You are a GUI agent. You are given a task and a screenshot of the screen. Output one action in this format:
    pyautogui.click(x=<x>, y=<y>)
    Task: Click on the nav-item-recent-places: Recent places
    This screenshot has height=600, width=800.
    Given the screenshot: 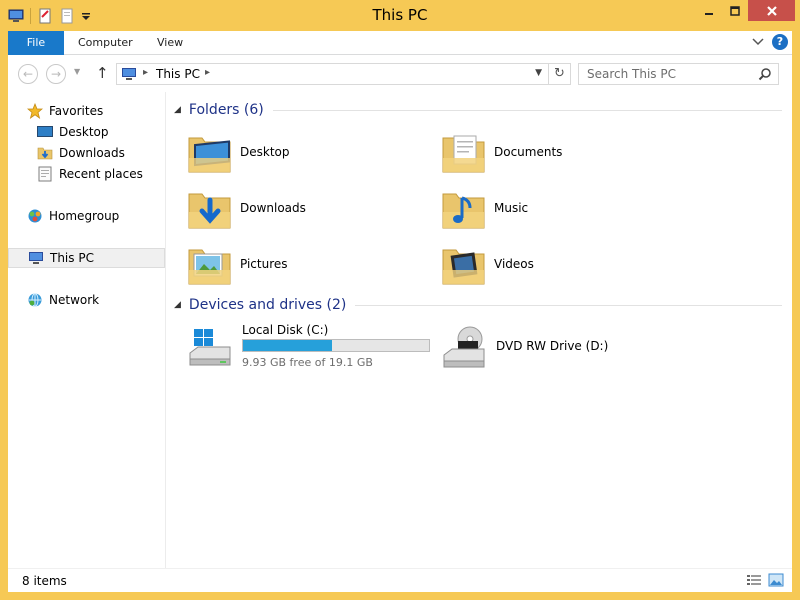 What is the action you would take?
    pyautogui.click(x=100, y=174)
    